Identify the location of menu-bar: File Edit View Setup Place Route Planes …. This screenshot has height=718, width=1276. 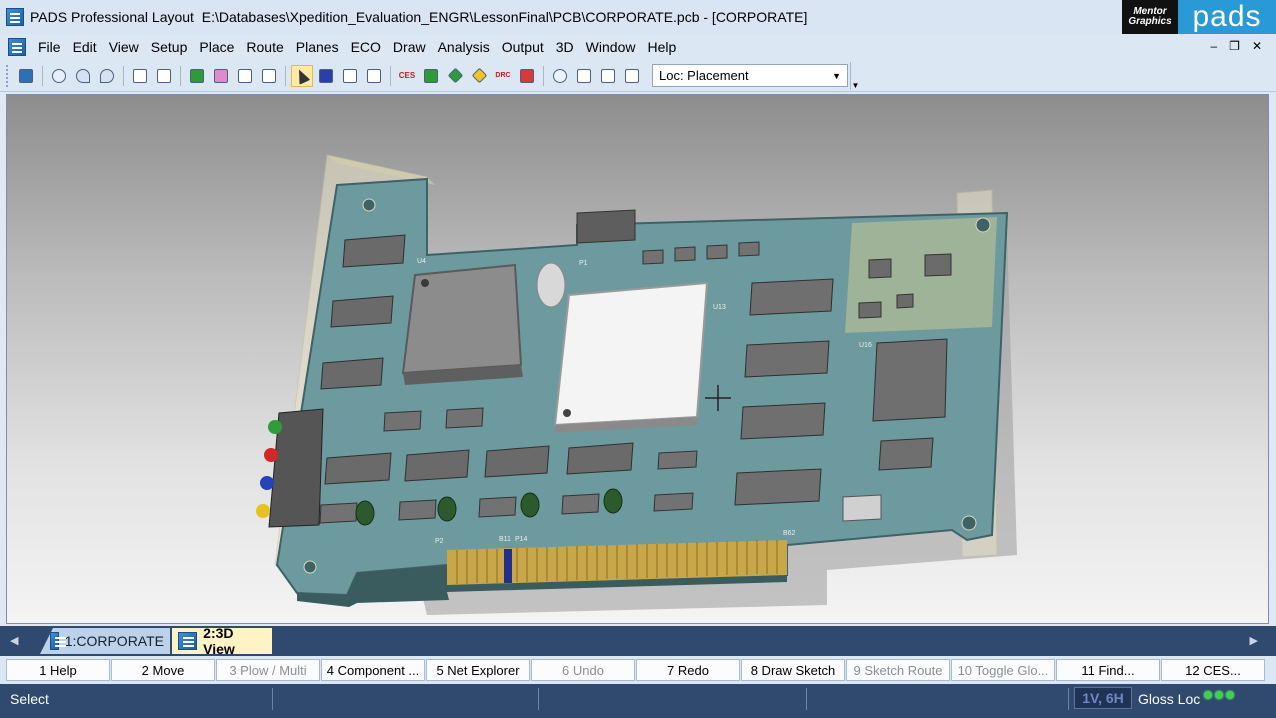
(638, 47).